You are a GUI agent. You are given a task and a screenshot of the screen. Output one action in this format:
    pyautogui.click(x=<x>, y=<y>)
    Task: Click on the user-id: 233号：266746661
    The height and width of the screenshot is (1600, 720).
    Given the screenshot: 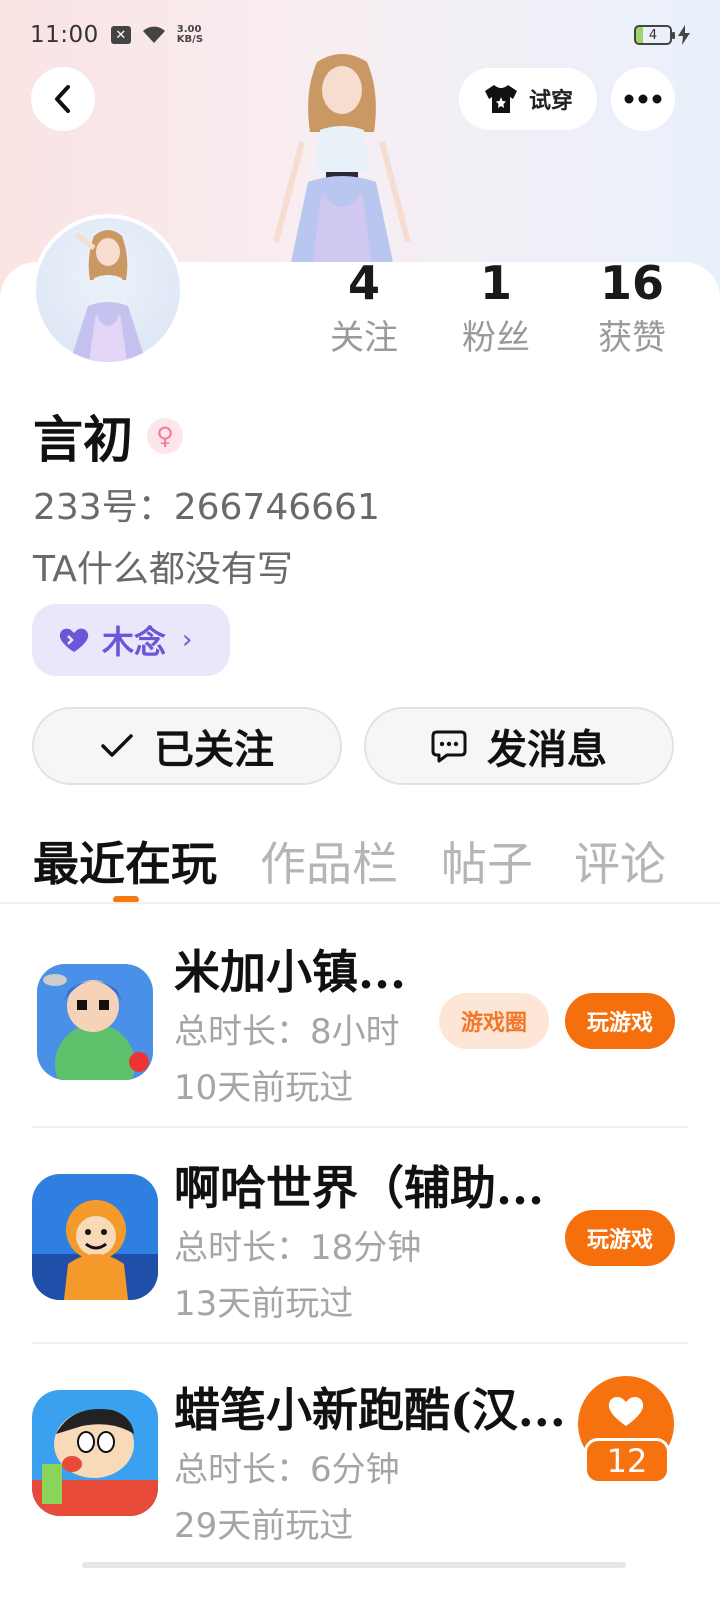 What is the action you would take?
    pyautogui.click(x=206, y=507)
    